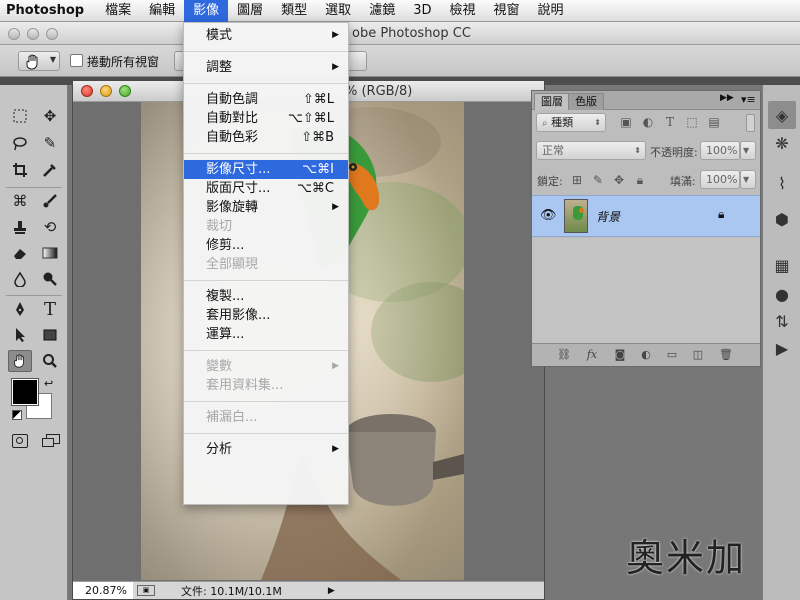 Image resolution: width=800 pixels, height=600 pixels. What do you see at coordinates (646, 290) in the screenshot?
I see `layers-list-empty-area` at bounding box center [646, 290].